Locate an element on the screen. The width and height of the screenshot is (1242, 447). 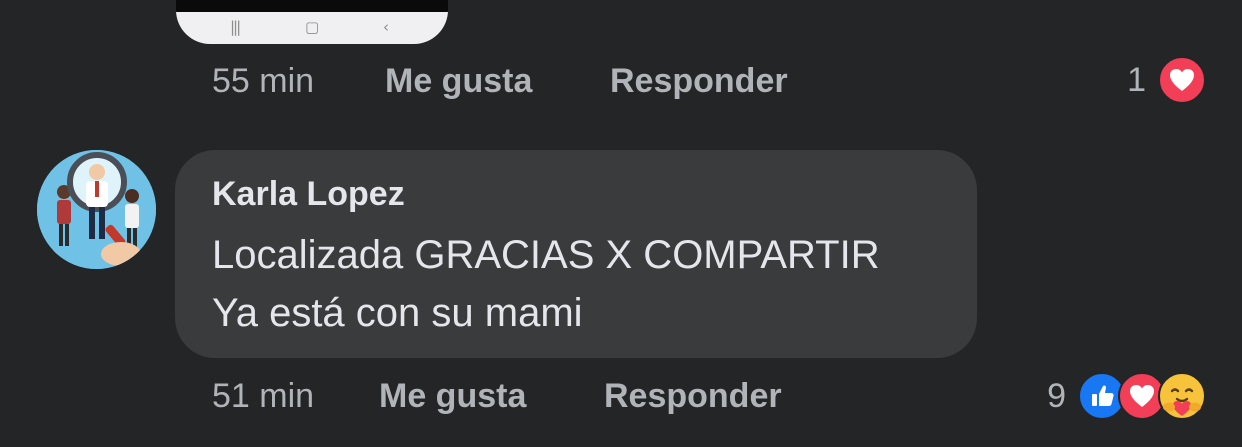
reaction-summary: 1 is located at coordinates (1166, 80).